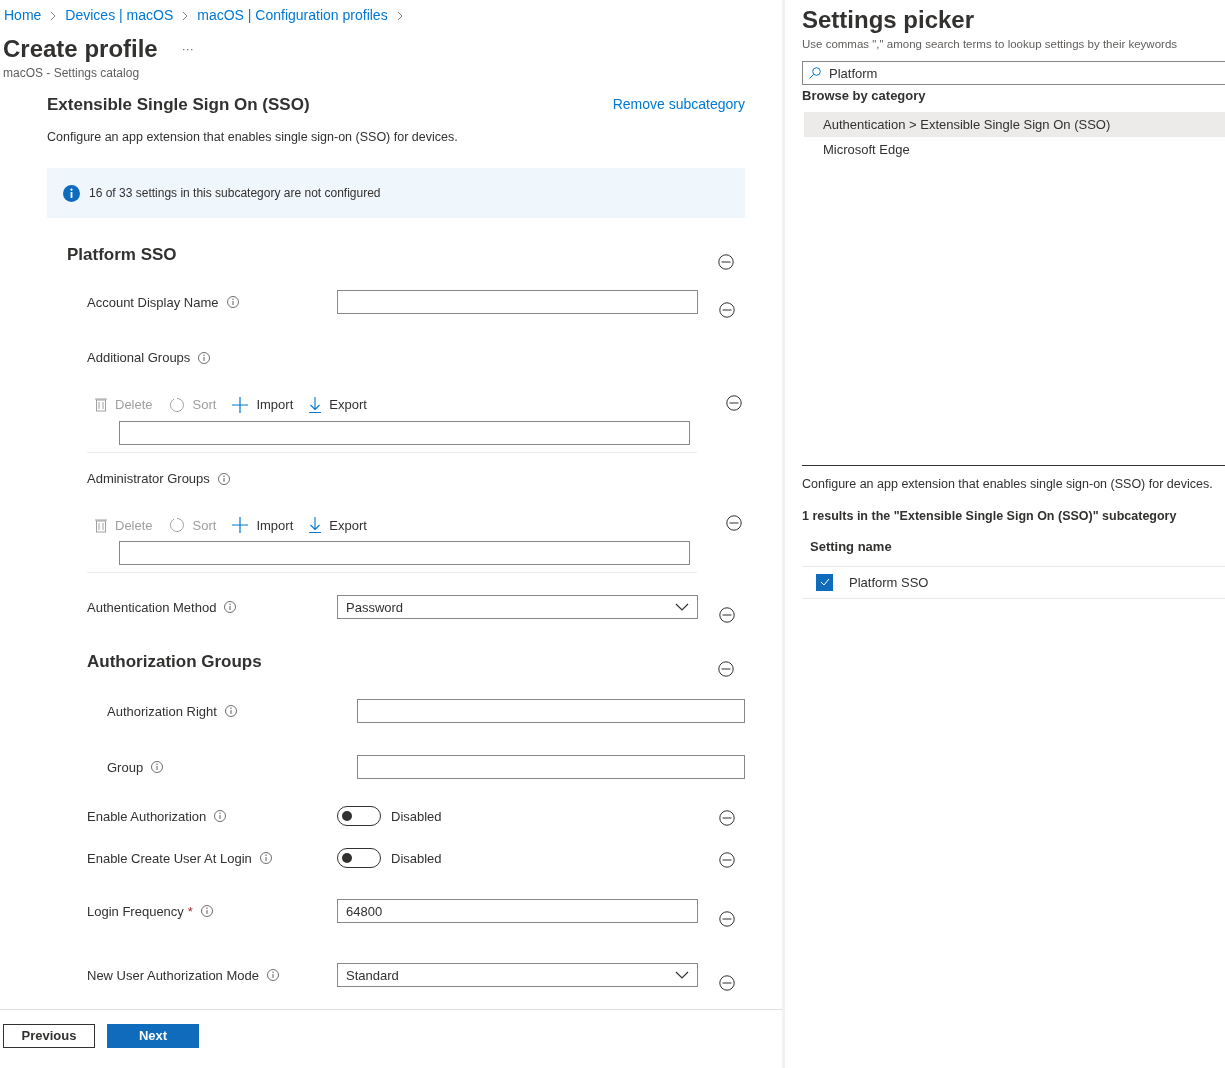 The image size is (1225, 1068). I want to click on more-options-button: ···, so click(187, 49).